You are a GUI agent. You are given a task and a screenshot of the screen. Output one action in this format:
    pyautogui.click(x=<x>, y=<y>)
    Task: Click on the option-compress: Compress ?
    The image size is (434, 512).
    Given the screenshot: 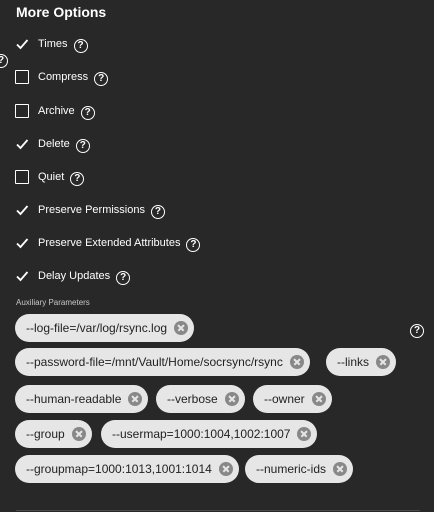 What is the action you would take?
    pyautogui.click(x=62, y=77)
    